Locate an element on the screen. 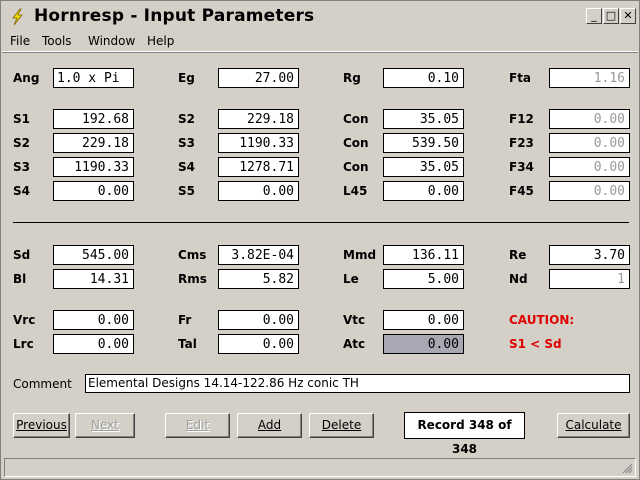  field-s3-right: 1190.33 is located at coordinates (258, 143).